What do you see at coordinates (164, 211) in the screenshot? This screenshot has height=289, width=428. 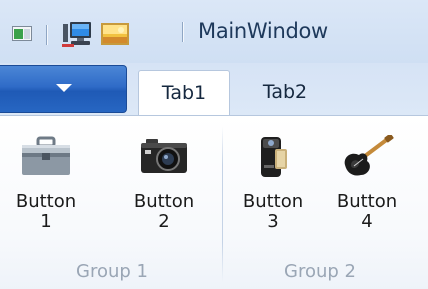 I see `button-2-label: Button 2` at bounding box center [164, 211].